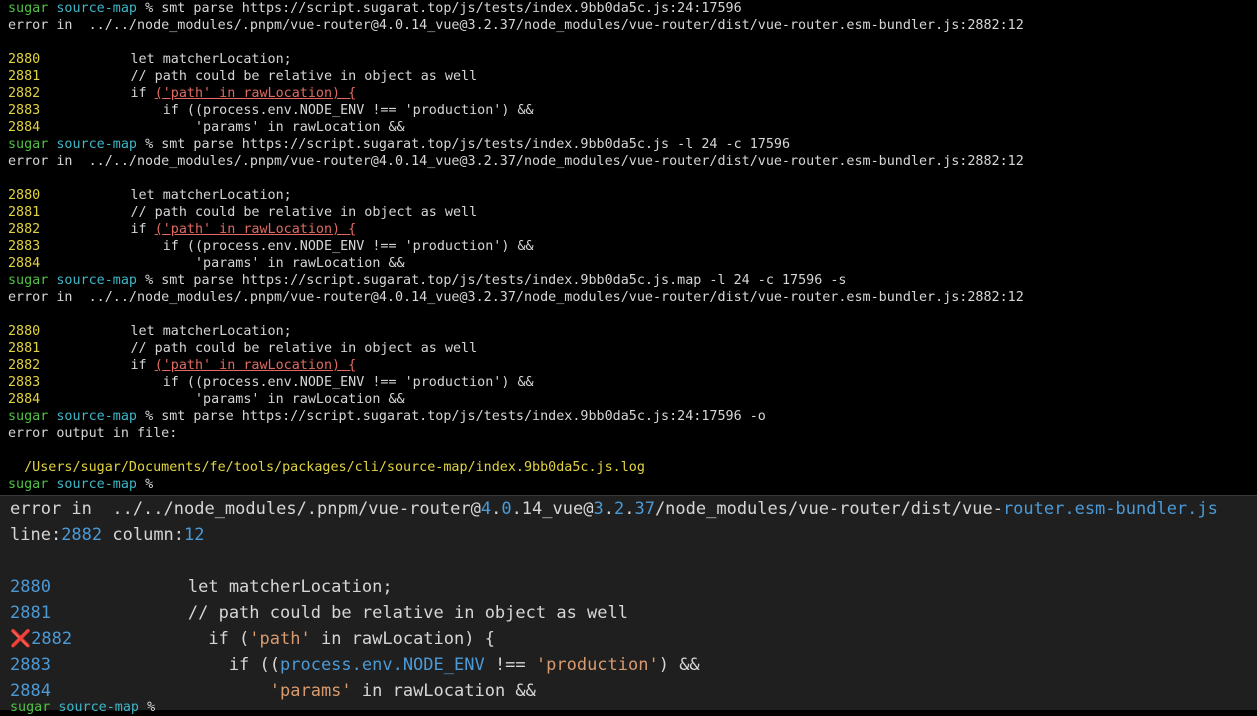 The image size is (1257, 716). I want to click on error-x-icon: ❌, so click(21, 639).